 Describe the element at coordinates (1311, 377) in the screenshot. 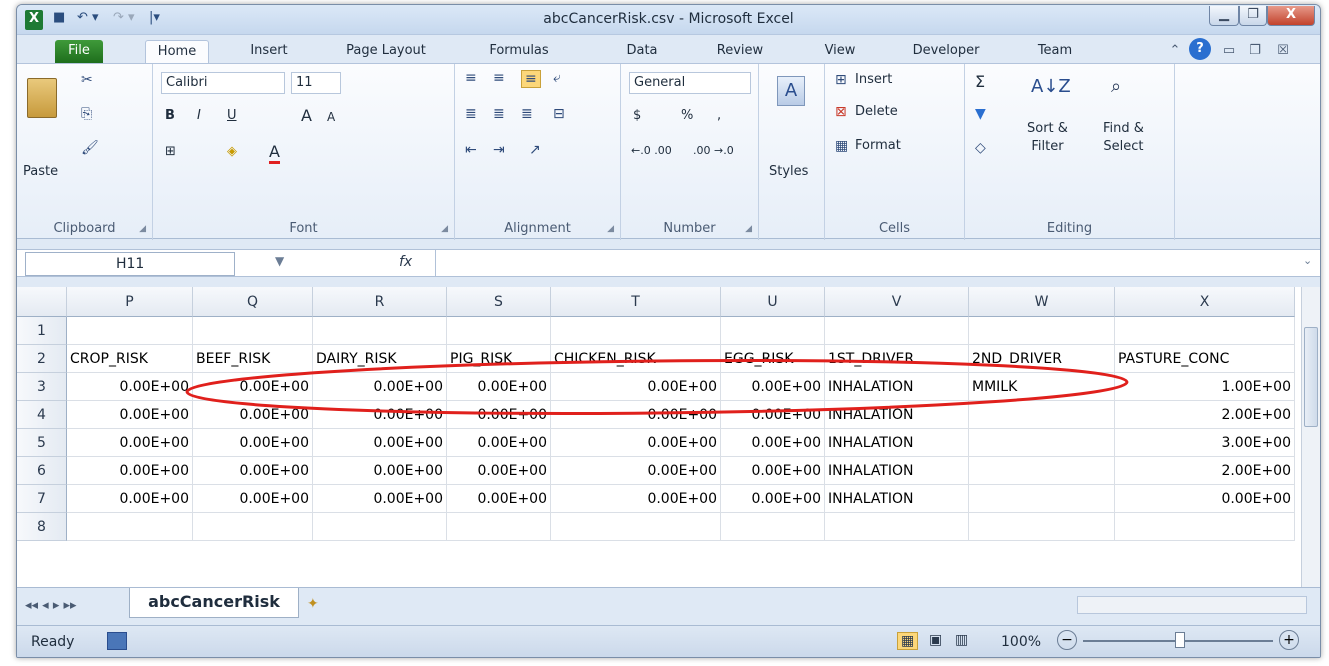

I see `vertical-scroll-thumb` at that location.